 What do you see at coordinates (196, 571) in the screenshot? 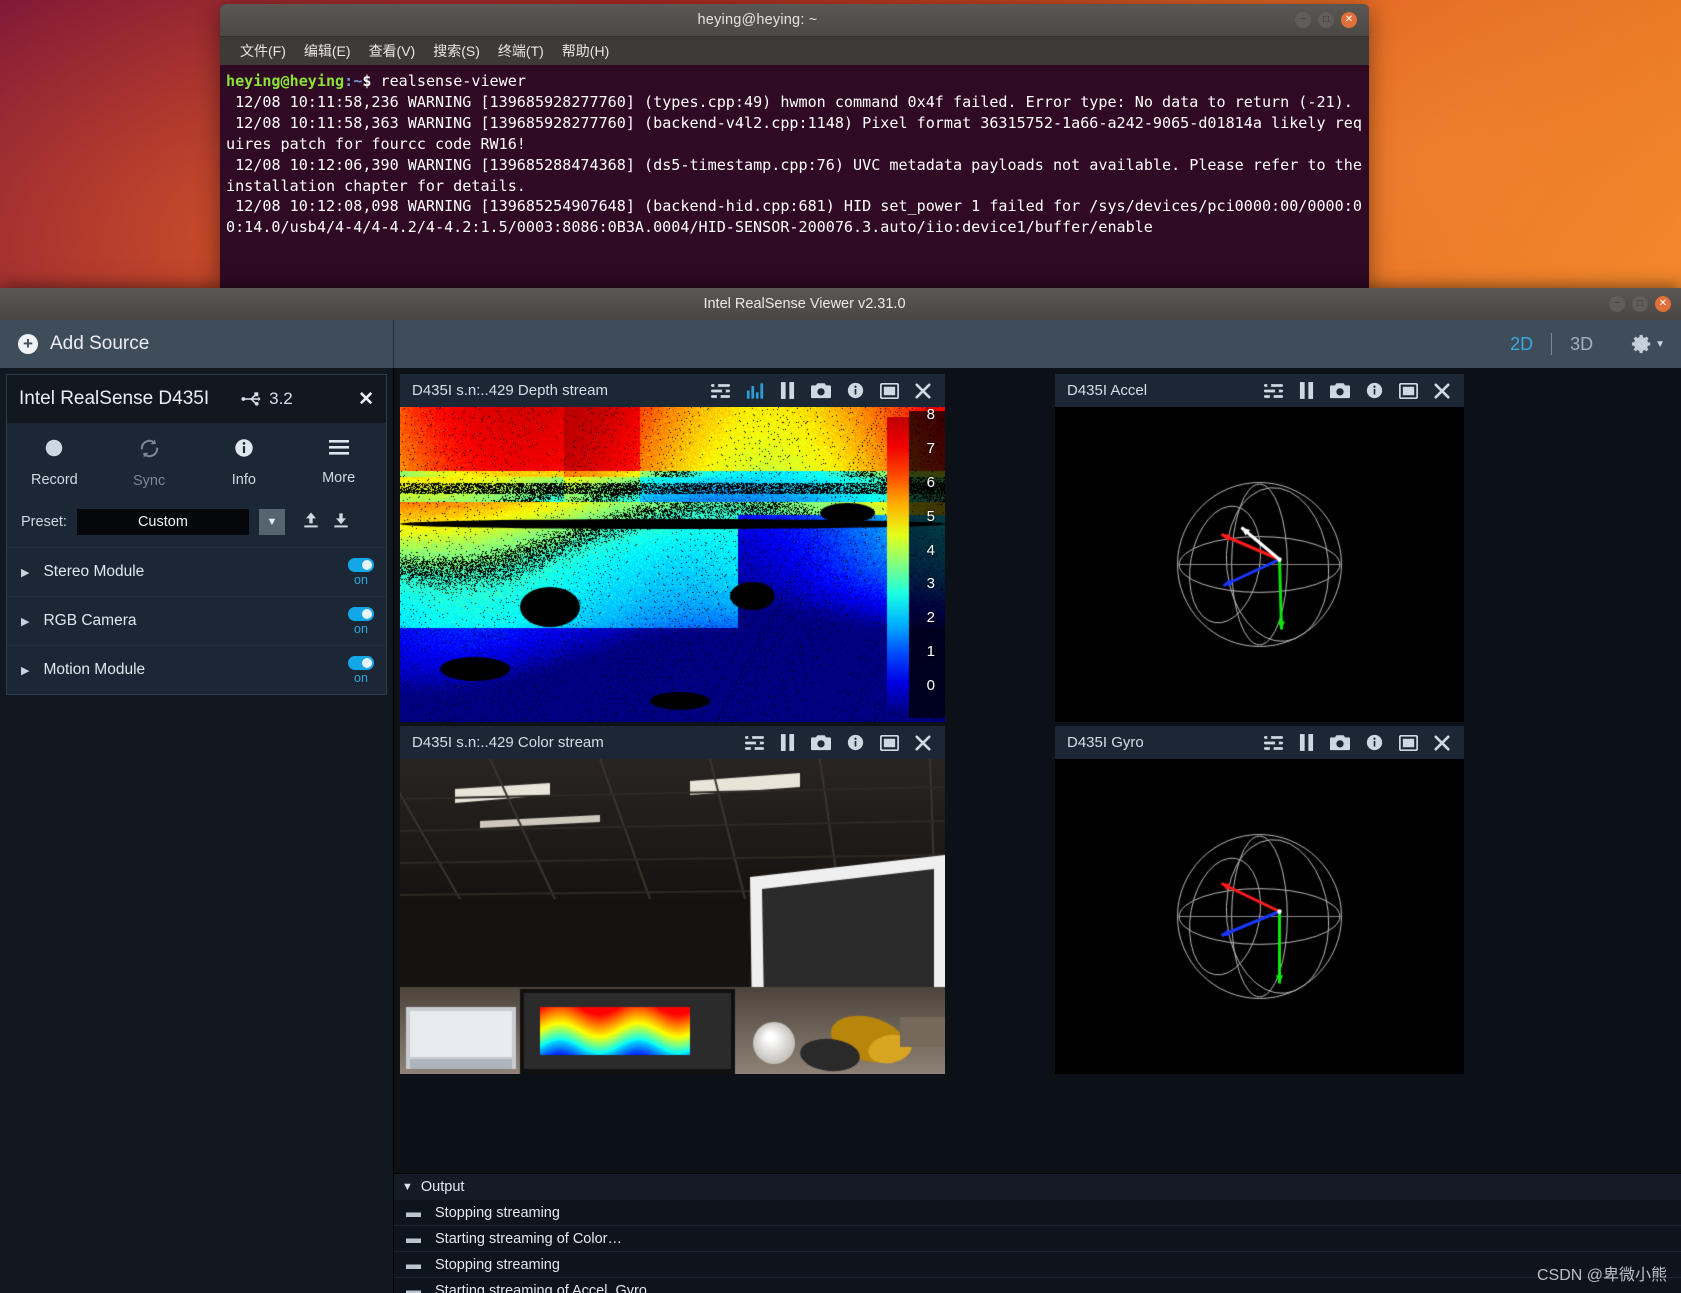
I see `sidebar-item-stereo-module: ▶ Stereo Module on` at bounding box center [196, 571].